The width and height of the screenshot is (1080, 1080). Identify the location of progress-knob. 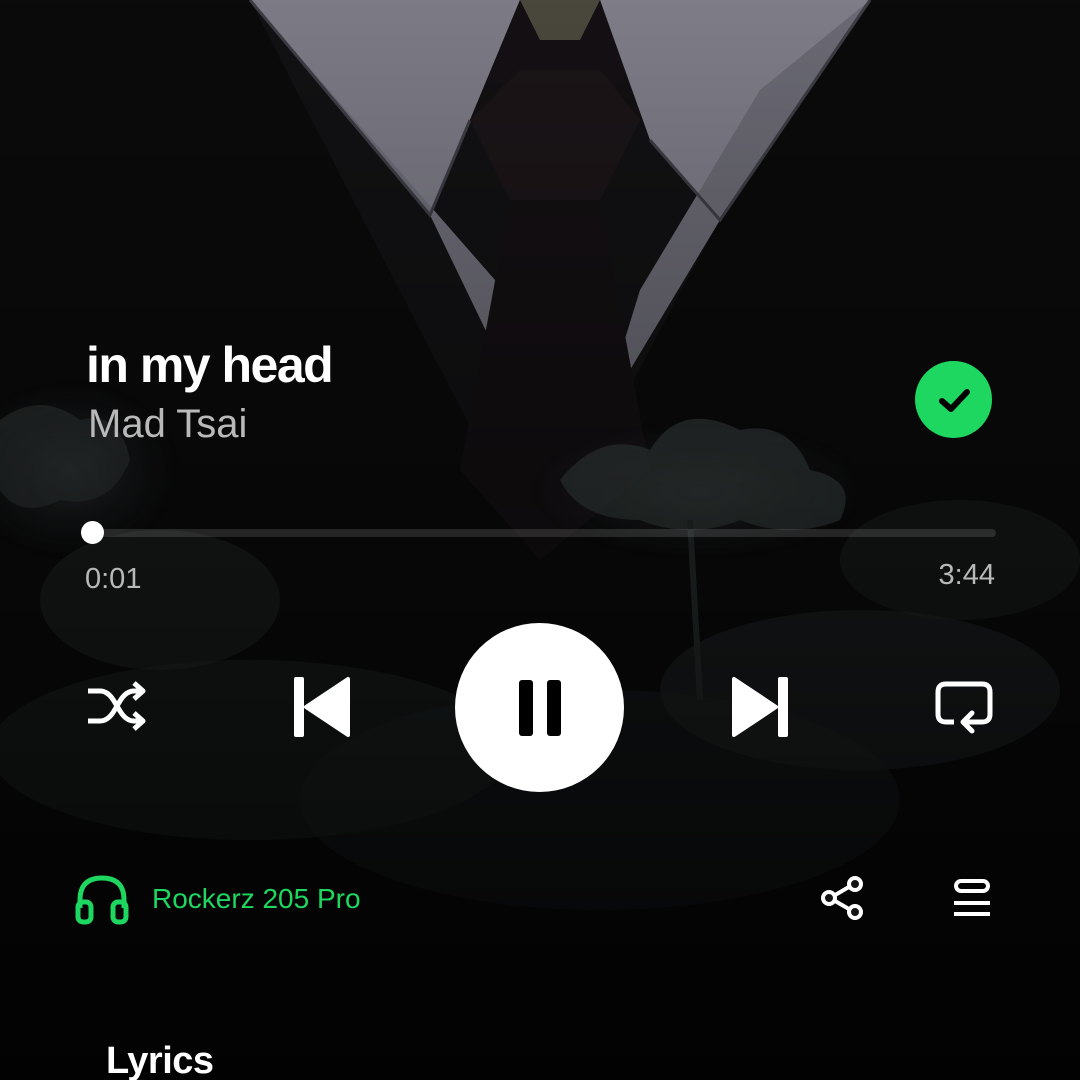
(92, 532).